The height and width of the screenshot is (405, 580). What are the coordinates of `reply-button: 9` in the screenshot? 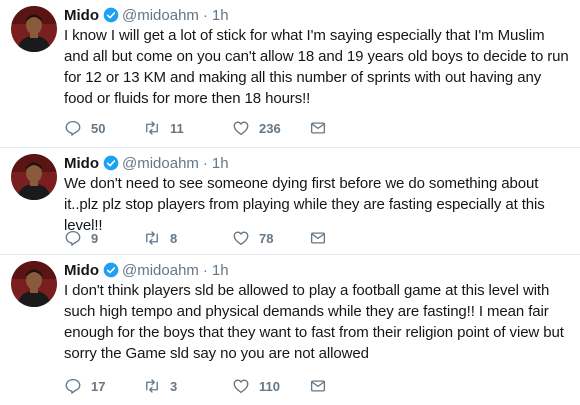 It's located at (103, 238).